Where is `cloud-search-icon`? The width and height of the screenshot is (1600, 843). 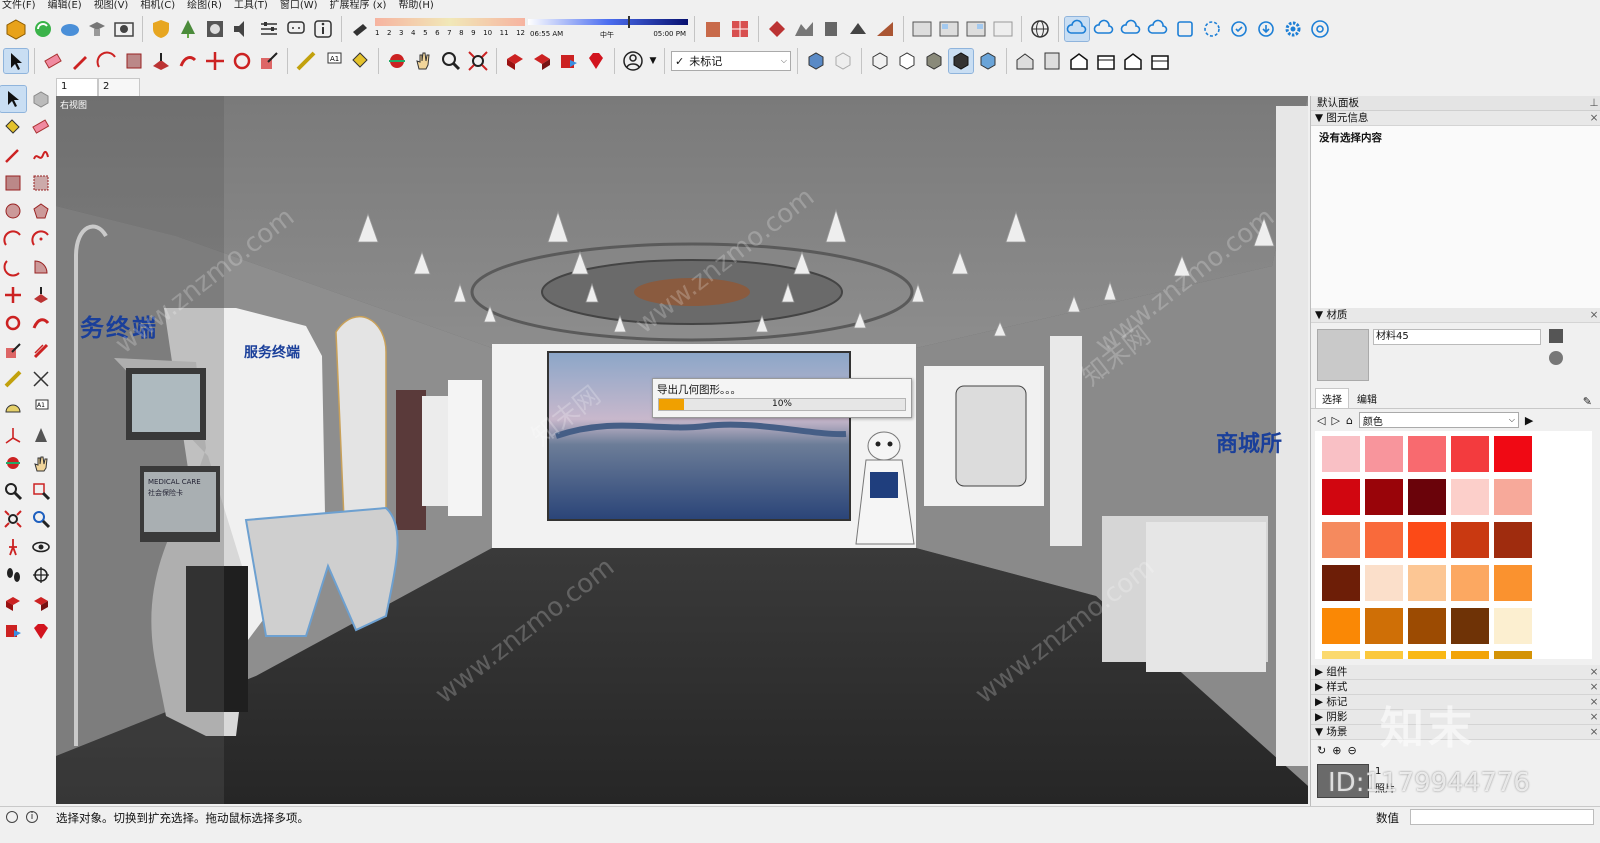 cloud-search-icon is located at coordinates (1104, 29).